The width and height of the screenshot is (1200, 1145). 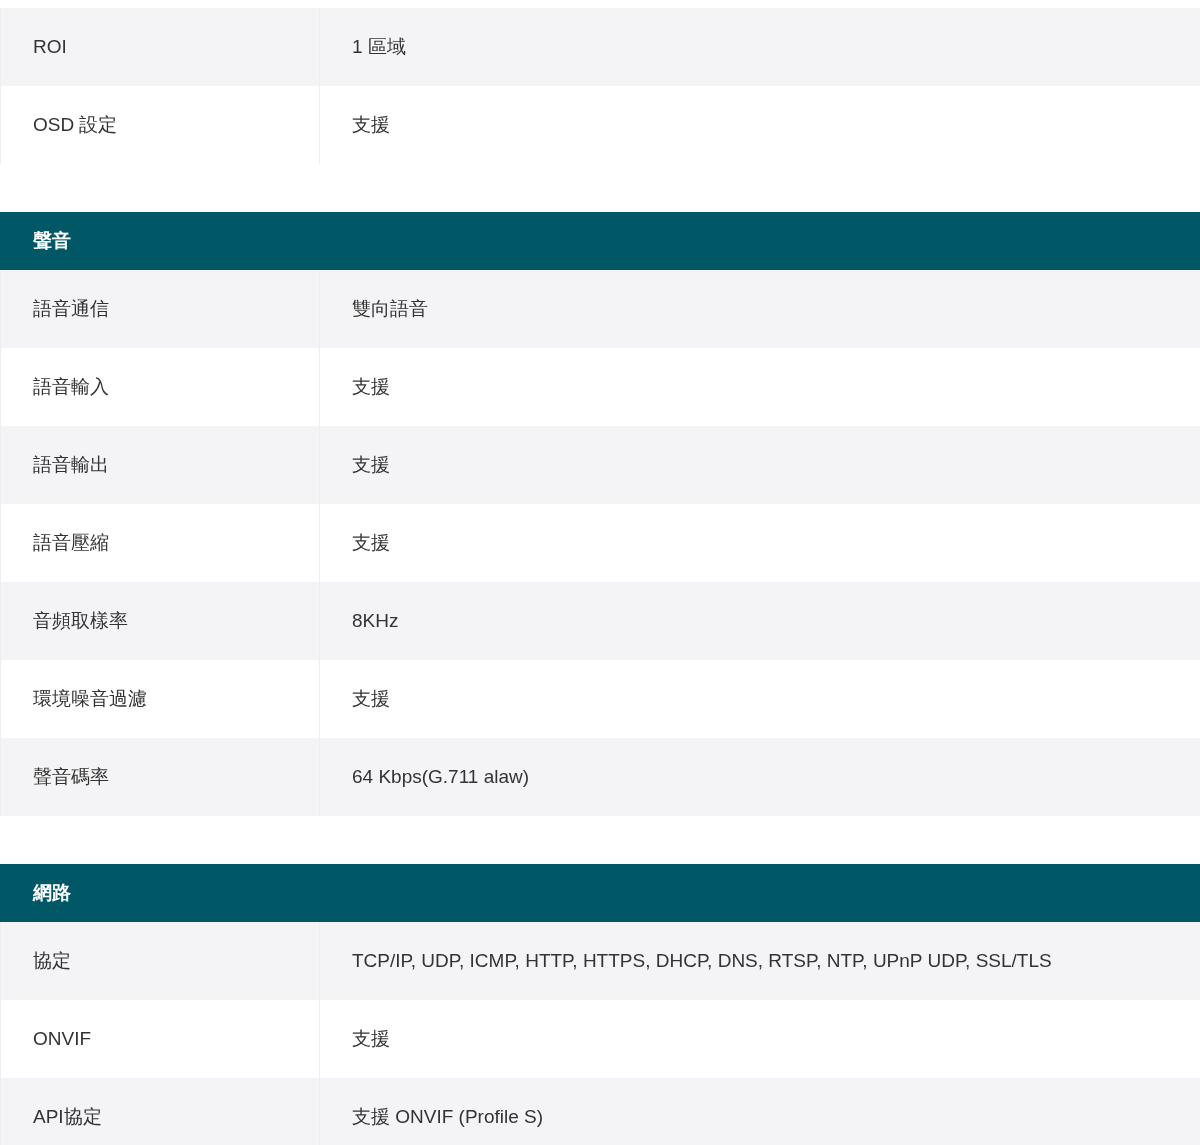 I want to click on spec-label: ONVIF, so click(x=62, y=1038).